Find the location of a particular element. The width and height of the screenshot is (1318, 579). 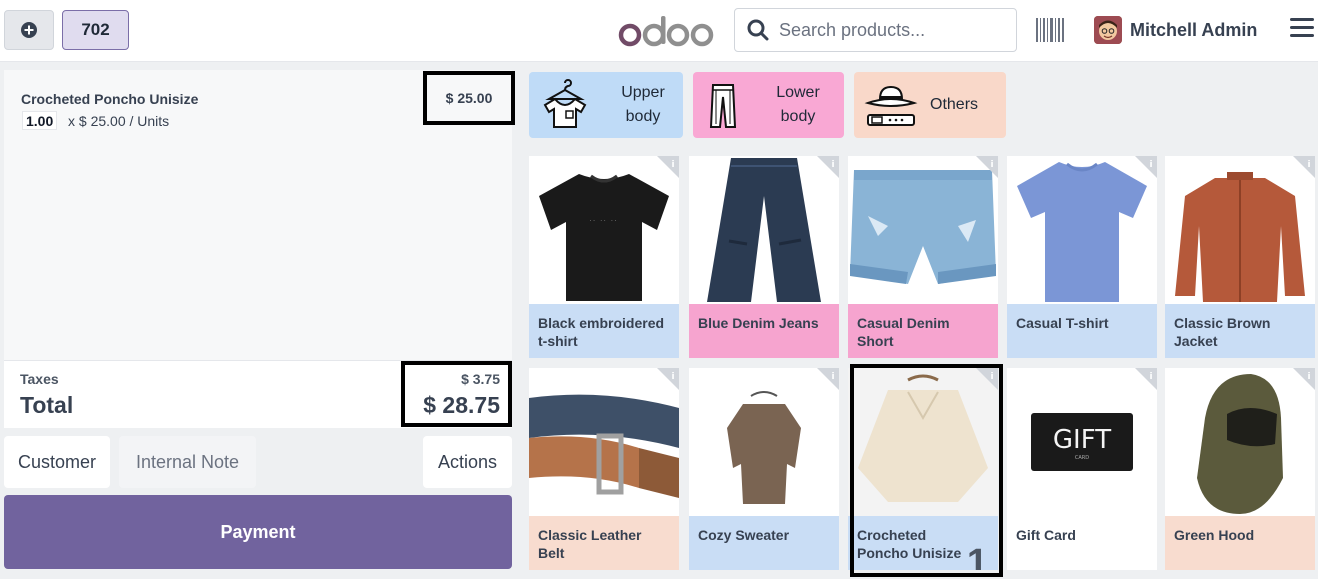

plus-circle-icon is located at coordinates (29, 30).